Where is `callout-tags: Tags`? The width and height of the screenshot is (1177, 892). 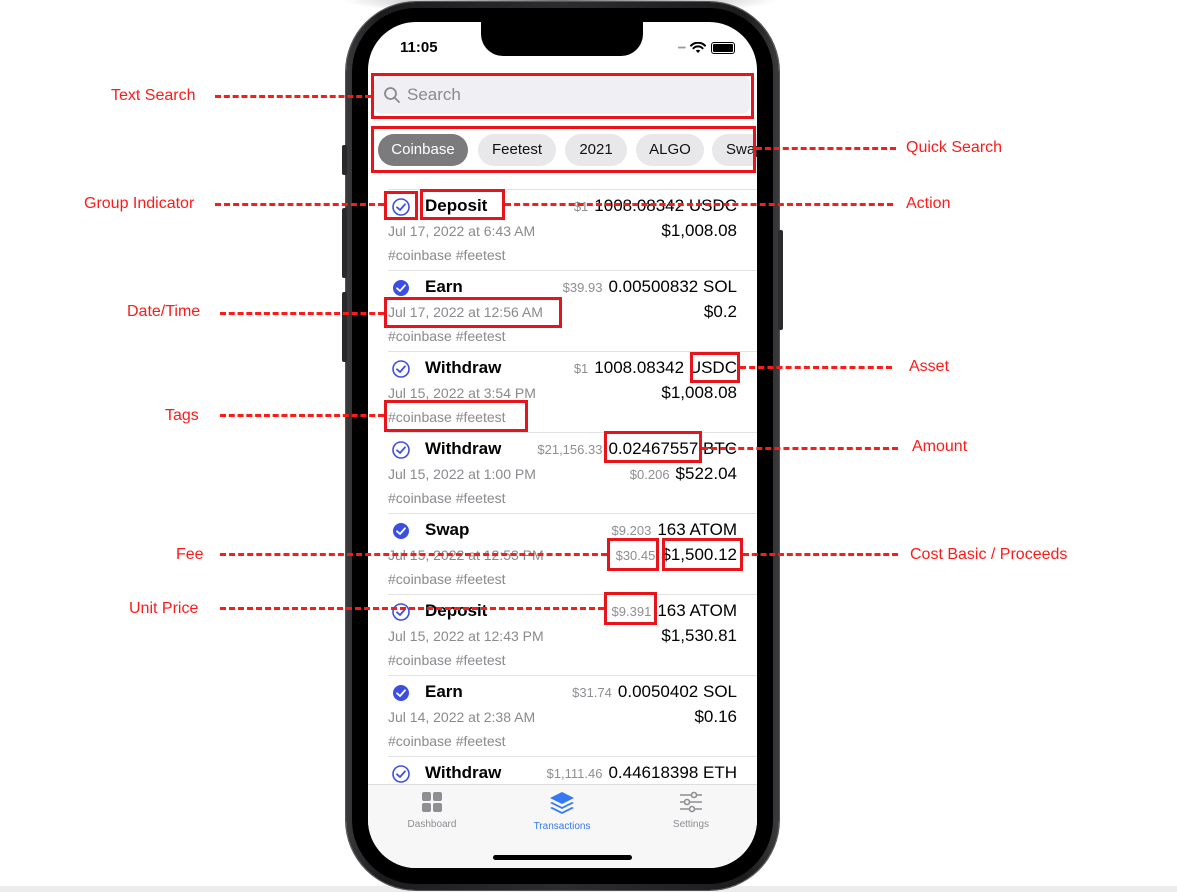
callout-tags: Tags is located at coordinates (182, 415).